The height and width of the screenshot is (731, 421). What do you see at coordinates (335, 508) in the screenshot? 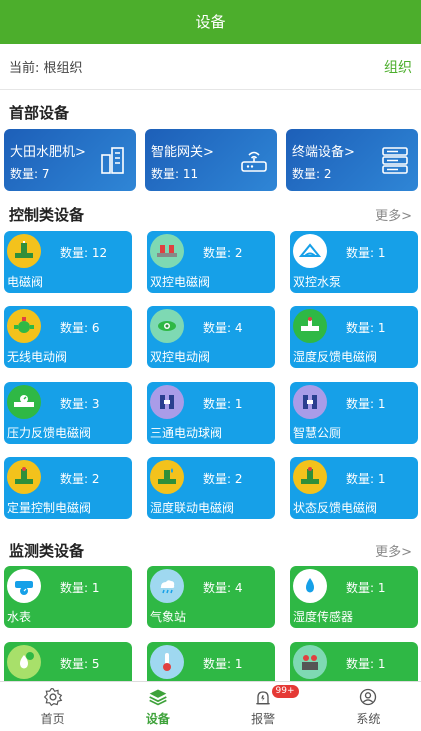
I see `device-name: 状态反馈电磁阀` at bounding box center [335, 508].